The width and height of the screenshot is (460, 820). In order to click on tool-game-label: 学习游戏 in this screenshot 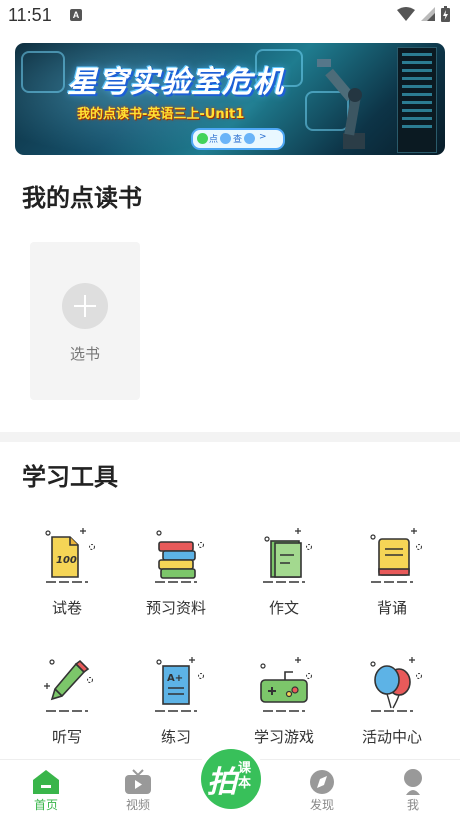, I will do `click(283, 737)`.